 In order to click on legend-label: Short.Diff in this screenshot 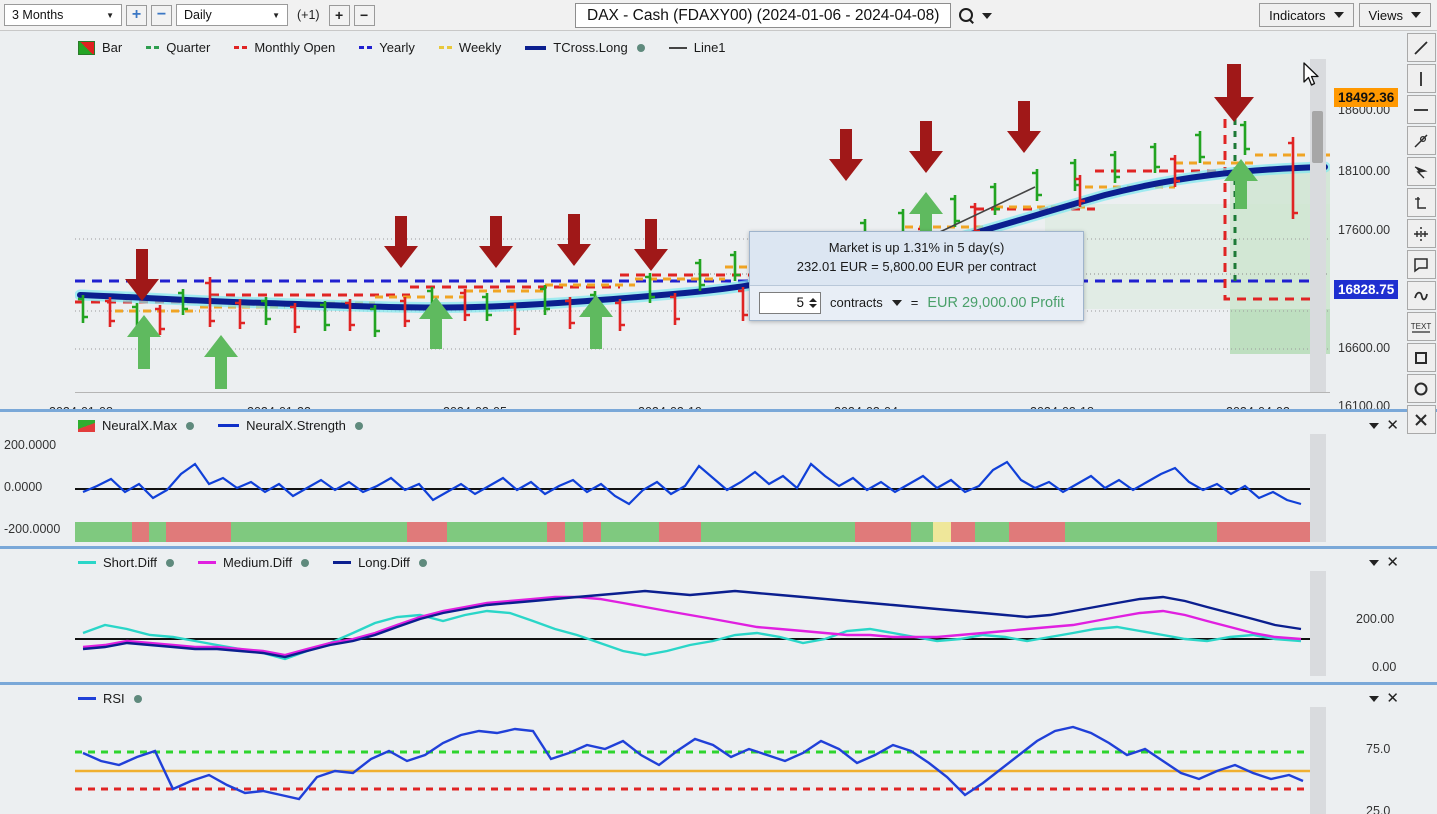, I will do `click(130, 562)`.